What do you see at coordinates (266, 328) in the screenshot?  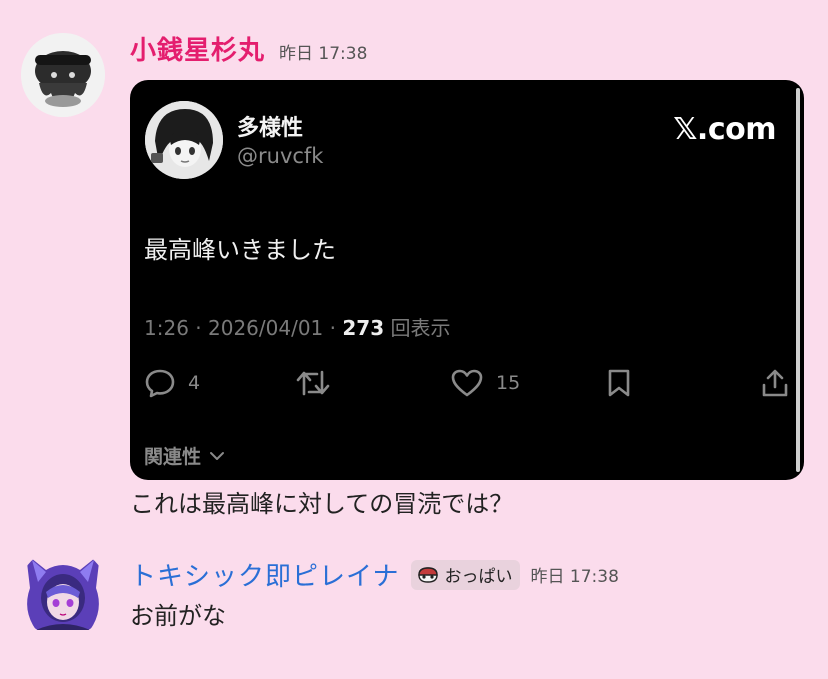 I see `tweet-date: 2026/04/01` at bounding box center [266, 328].